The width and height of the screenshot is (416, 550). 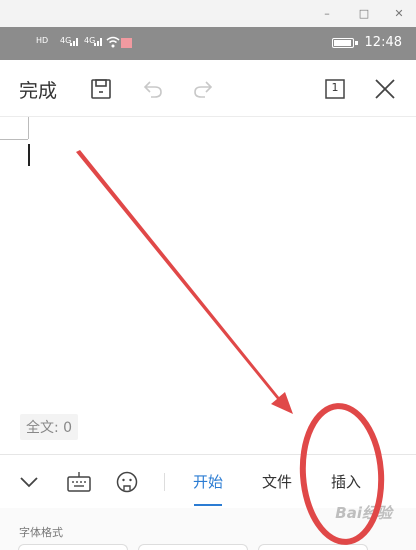 What do you see at coordinates (29, 482) in the screenshot?
I see `collapse-chevron-icon` at bounding box center [29, 482].